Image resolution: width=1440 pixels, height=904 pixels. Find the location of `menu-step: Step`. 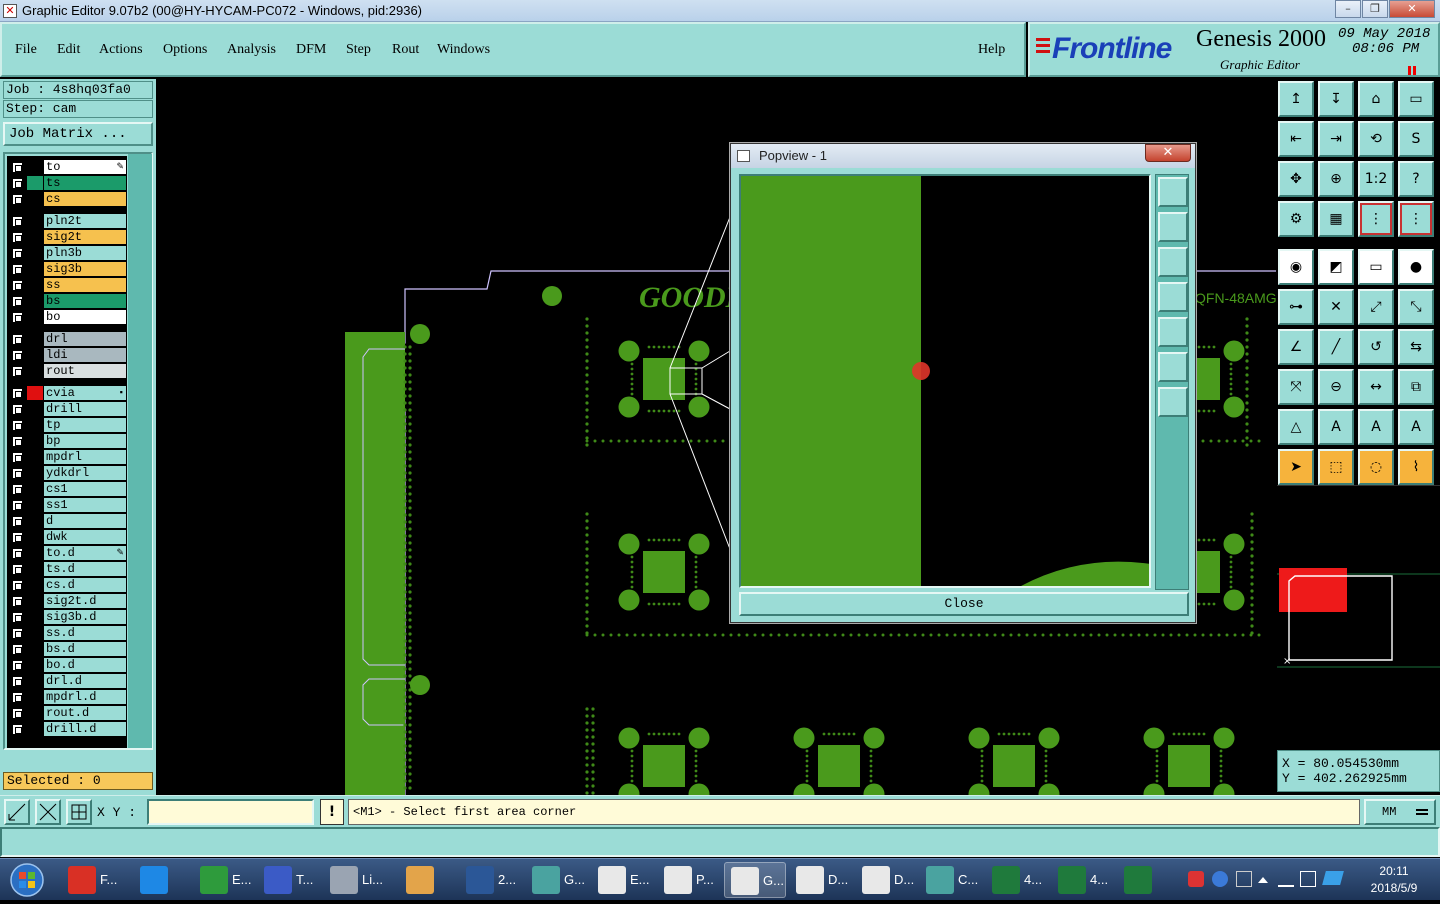

menu-step: Step is located at coordinates (358, 50).